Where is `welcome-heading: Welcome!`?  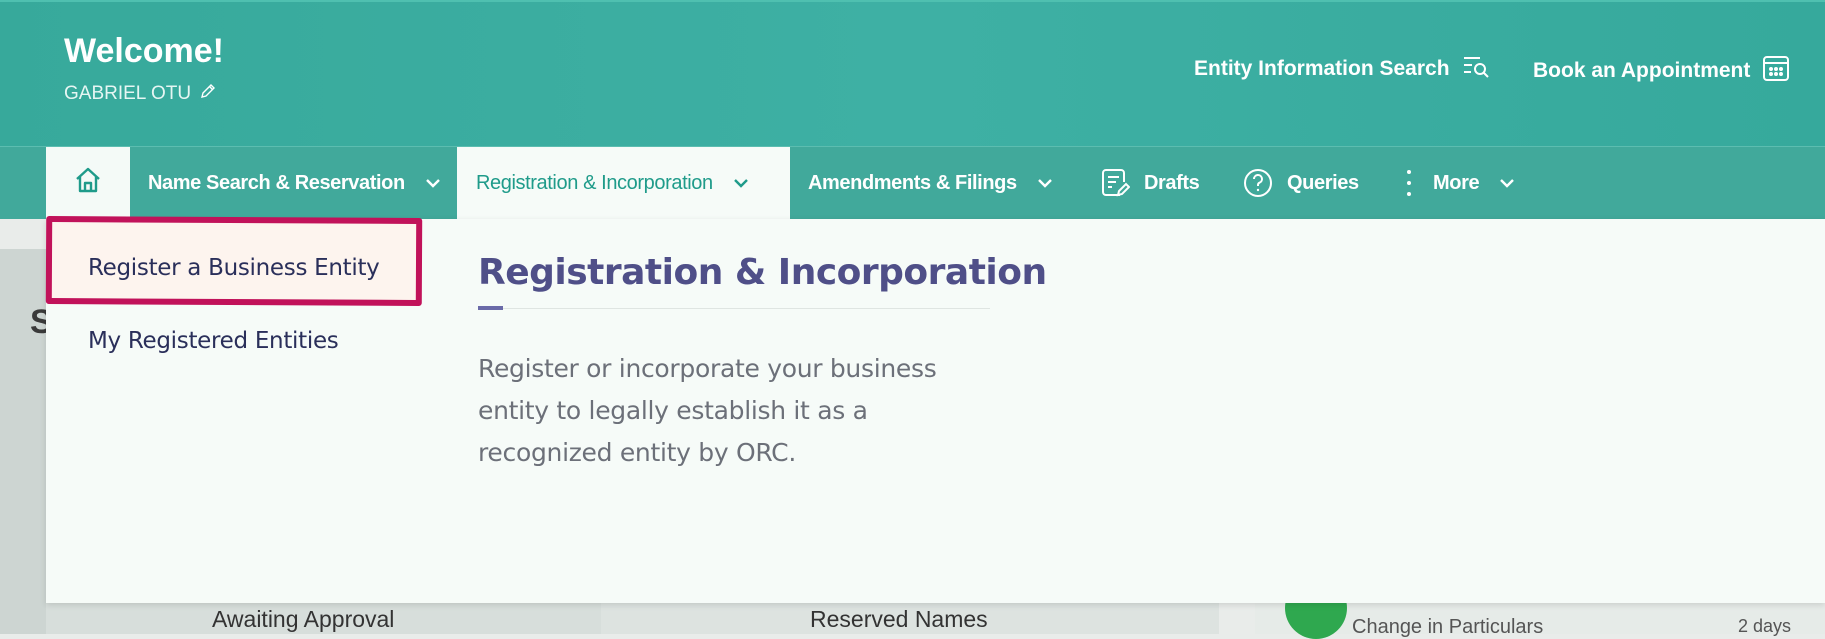 welcome-heading: Welcome! is located at coordinates (144, 51).